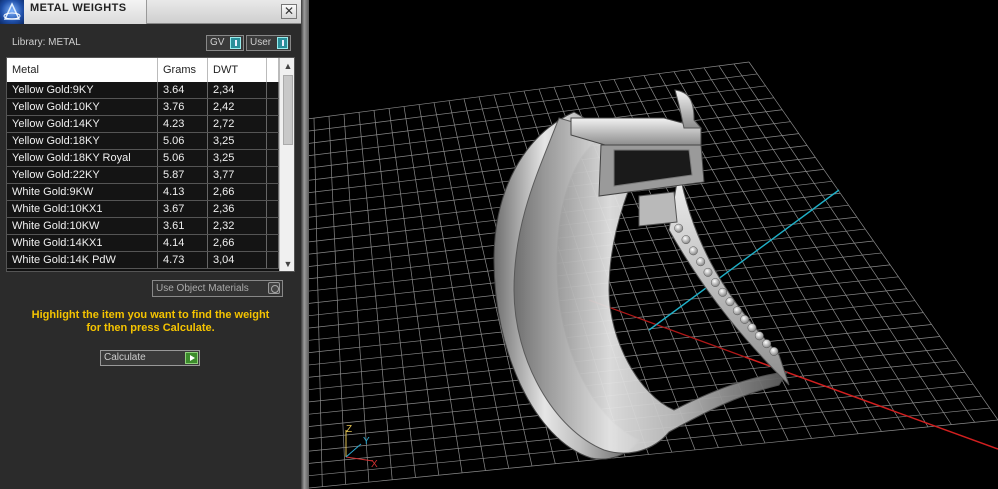 This screenshot has width=998, height=489. I want to click on app-logo-icon, so click(12, 12).